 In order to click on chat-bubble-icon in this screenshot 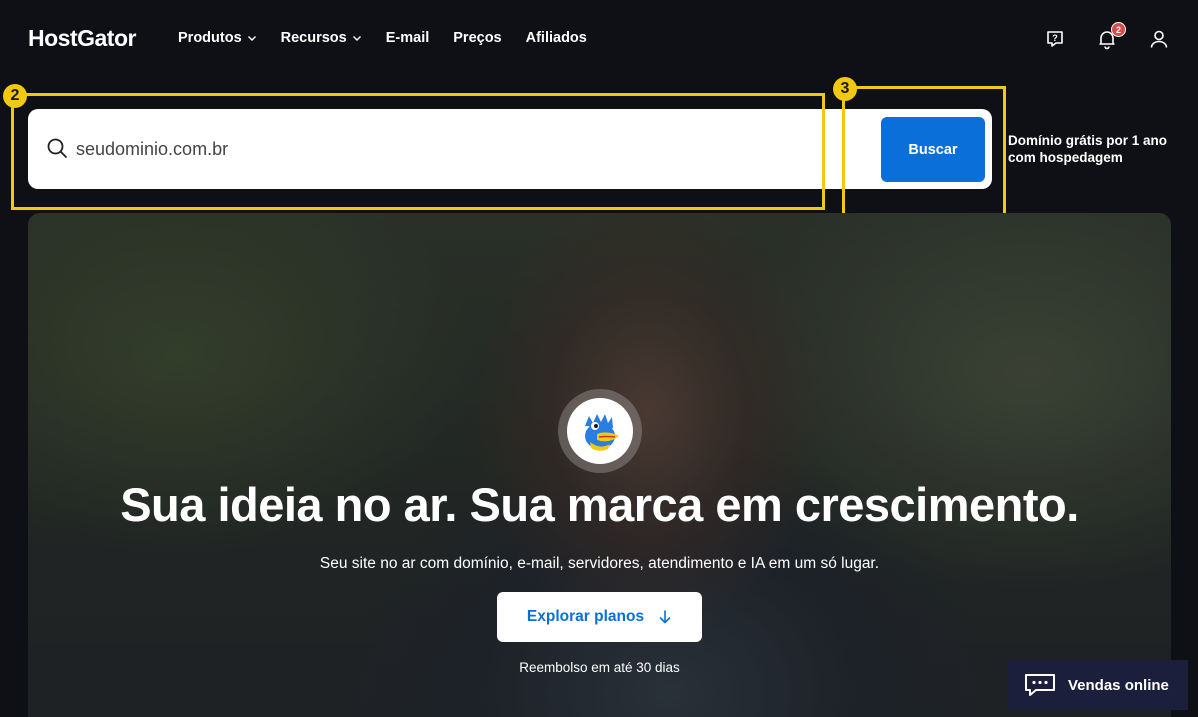, I will do `click(1040, 685)`.